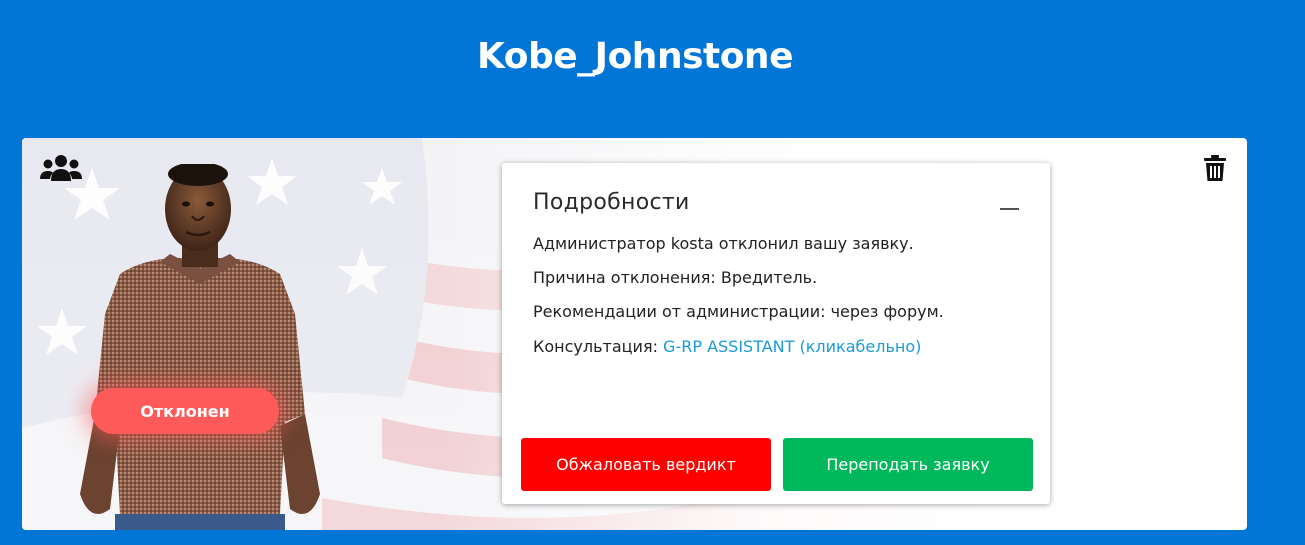 The width and height of the screenshot is (1305, 545). Describe the element at coordinates (611, 202) in the screenshot. I see `details-title: Подробности` at that location.